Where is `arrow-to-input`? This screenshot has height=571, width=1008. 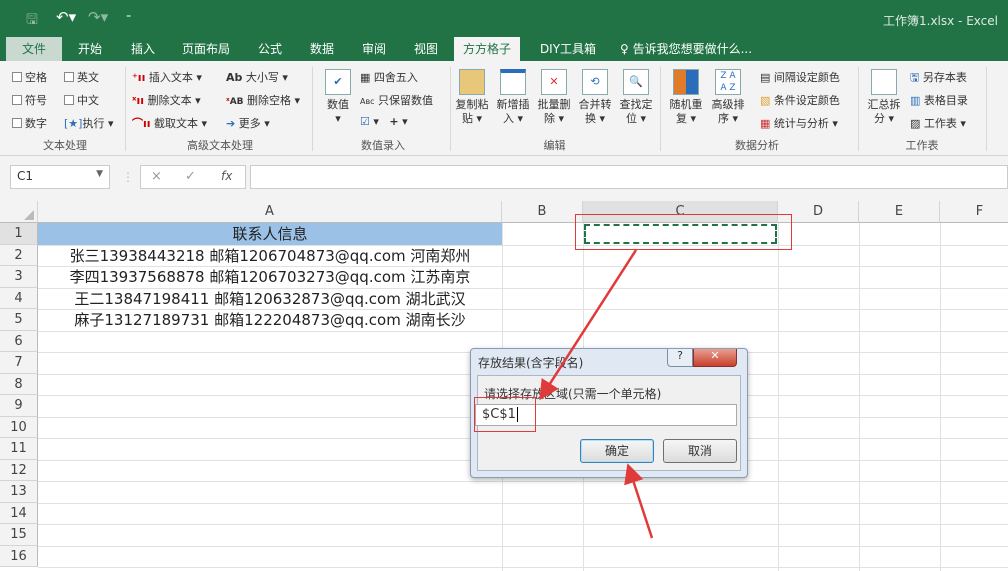
arrow-to-input is located at coordinates (588, 325).